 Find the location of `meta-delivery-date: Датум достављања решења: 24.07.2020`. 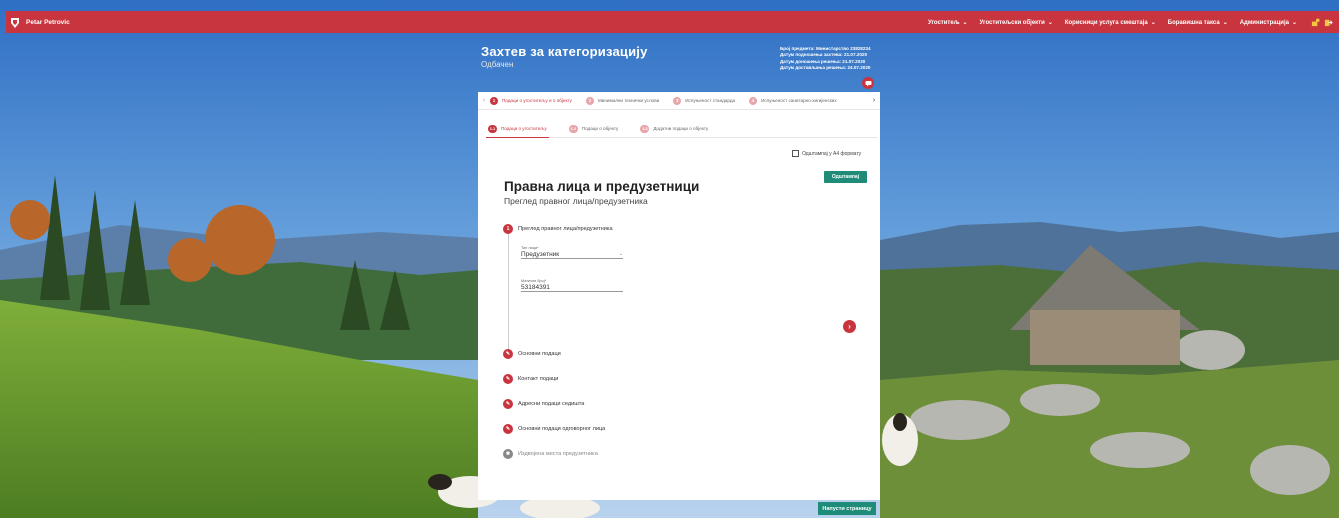

meta-delivery-date: Датум достављања решења: 24.07.2020 is located at coordinates (825, 67).